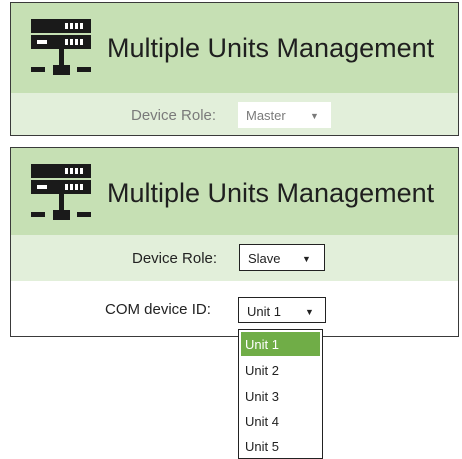 This screenshot has width=462, height=459. What do you see at coordinates (280, 421) in the screenshot?
I see `dropdown-option: Unit 4` at bounding box center [280, 421].